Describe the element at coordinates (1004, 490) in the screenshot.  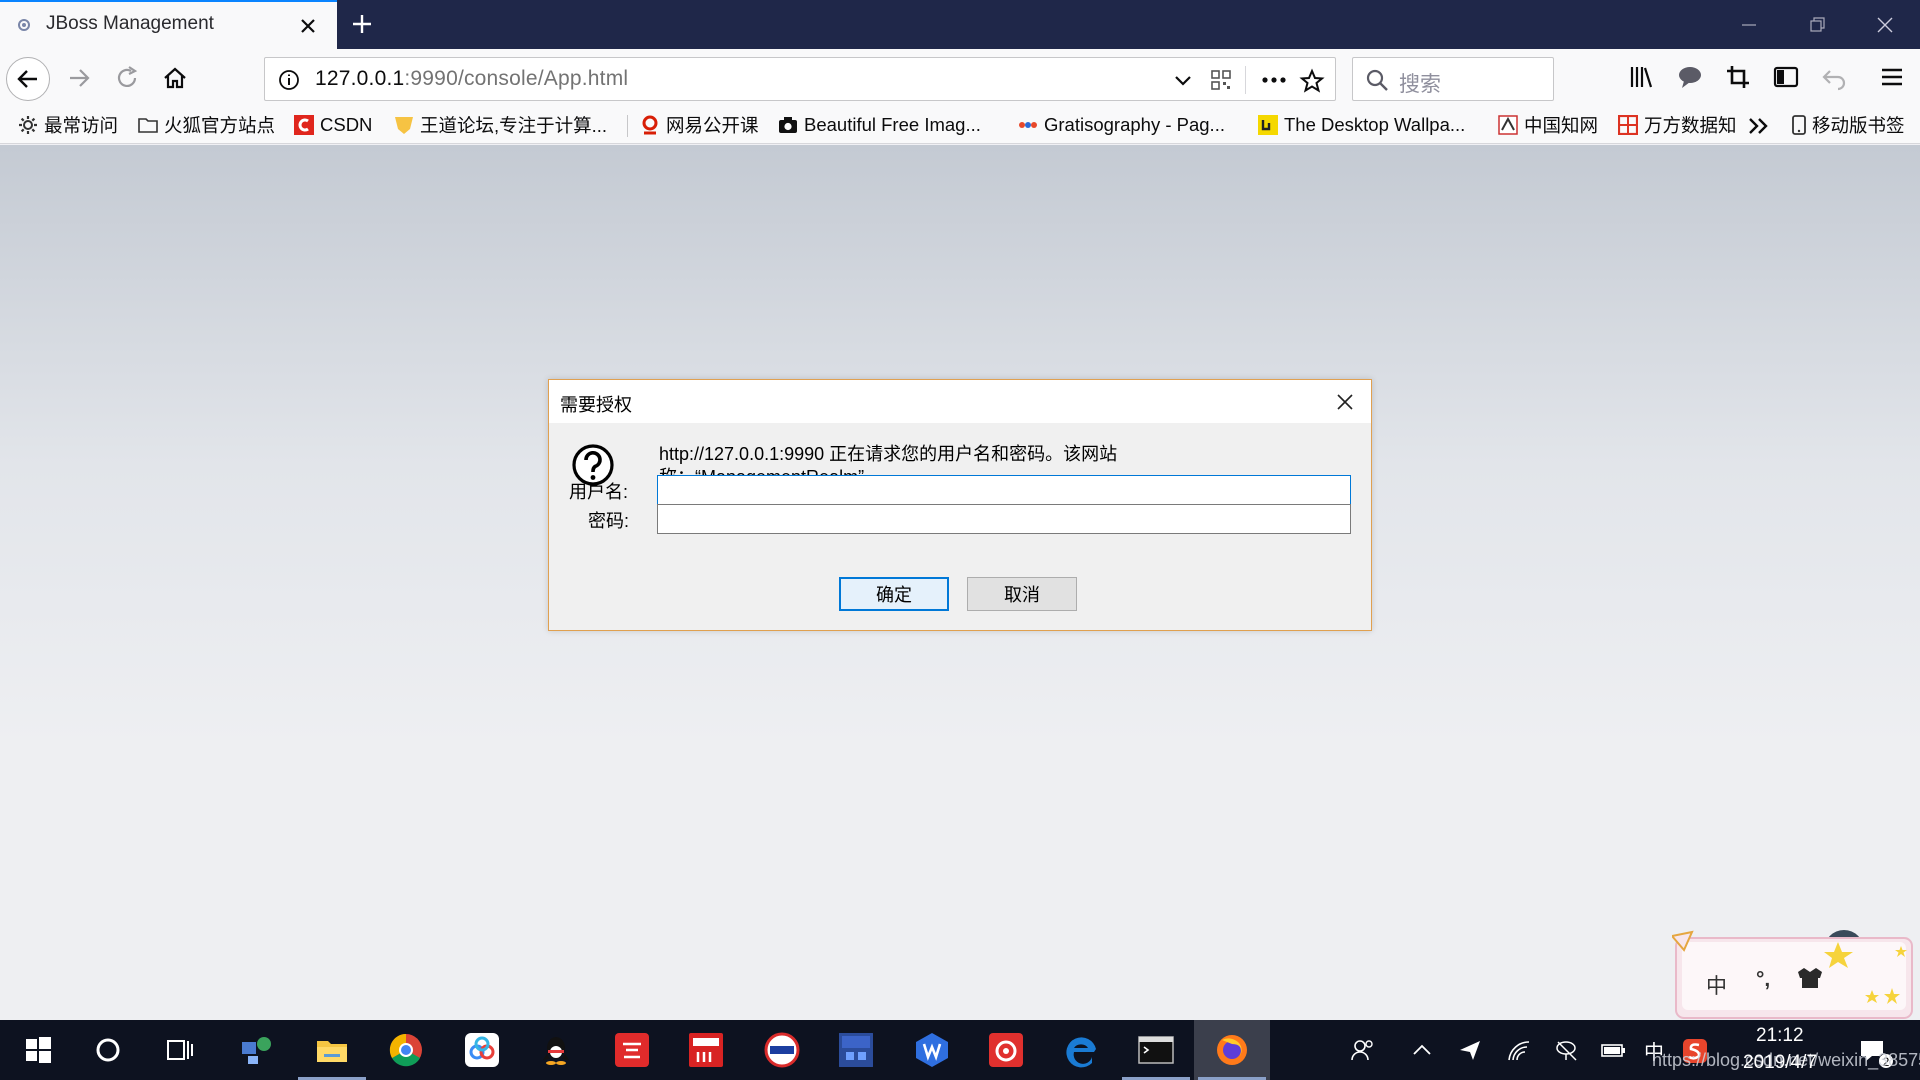
I see `username-input` at that location.